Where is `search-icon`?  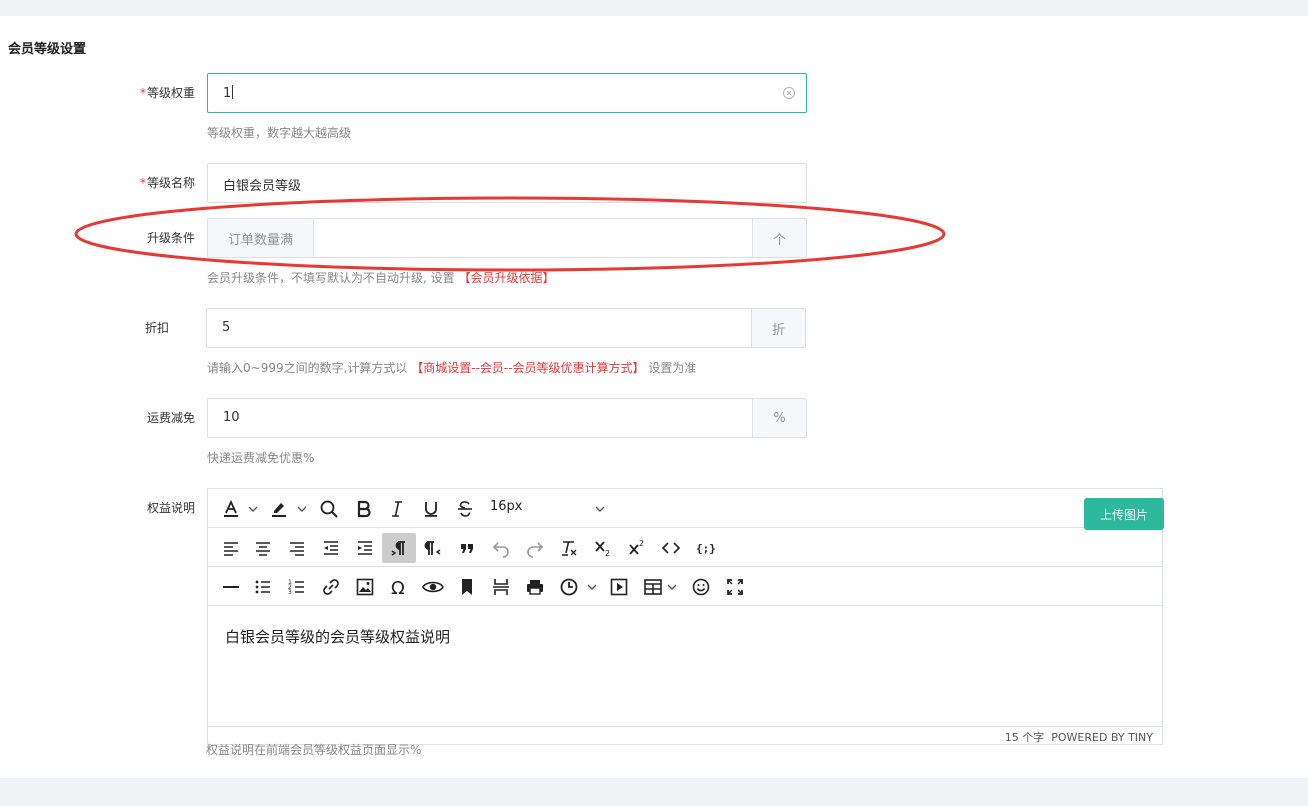 search-icon is located at coordinates (329, 509).